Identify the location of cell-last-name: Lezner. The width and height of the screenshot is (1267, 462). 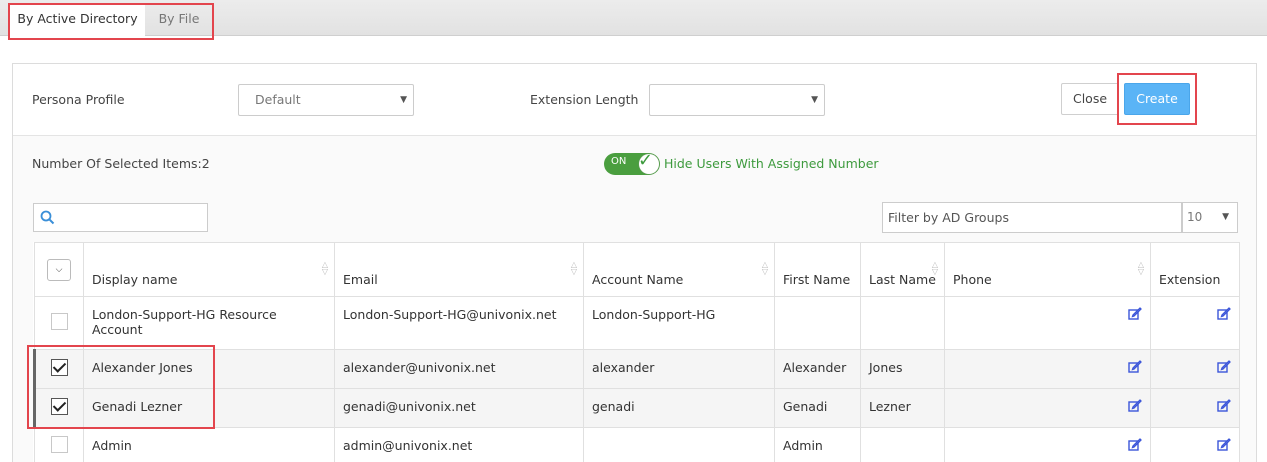
(902, 408).